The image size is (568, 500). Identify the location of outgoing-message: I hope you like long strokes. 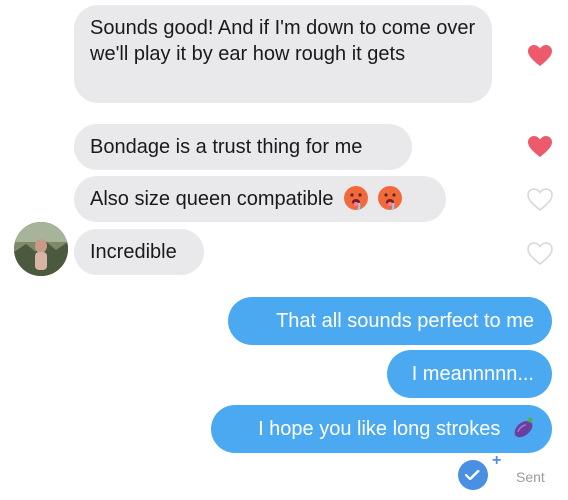
(381, 429).